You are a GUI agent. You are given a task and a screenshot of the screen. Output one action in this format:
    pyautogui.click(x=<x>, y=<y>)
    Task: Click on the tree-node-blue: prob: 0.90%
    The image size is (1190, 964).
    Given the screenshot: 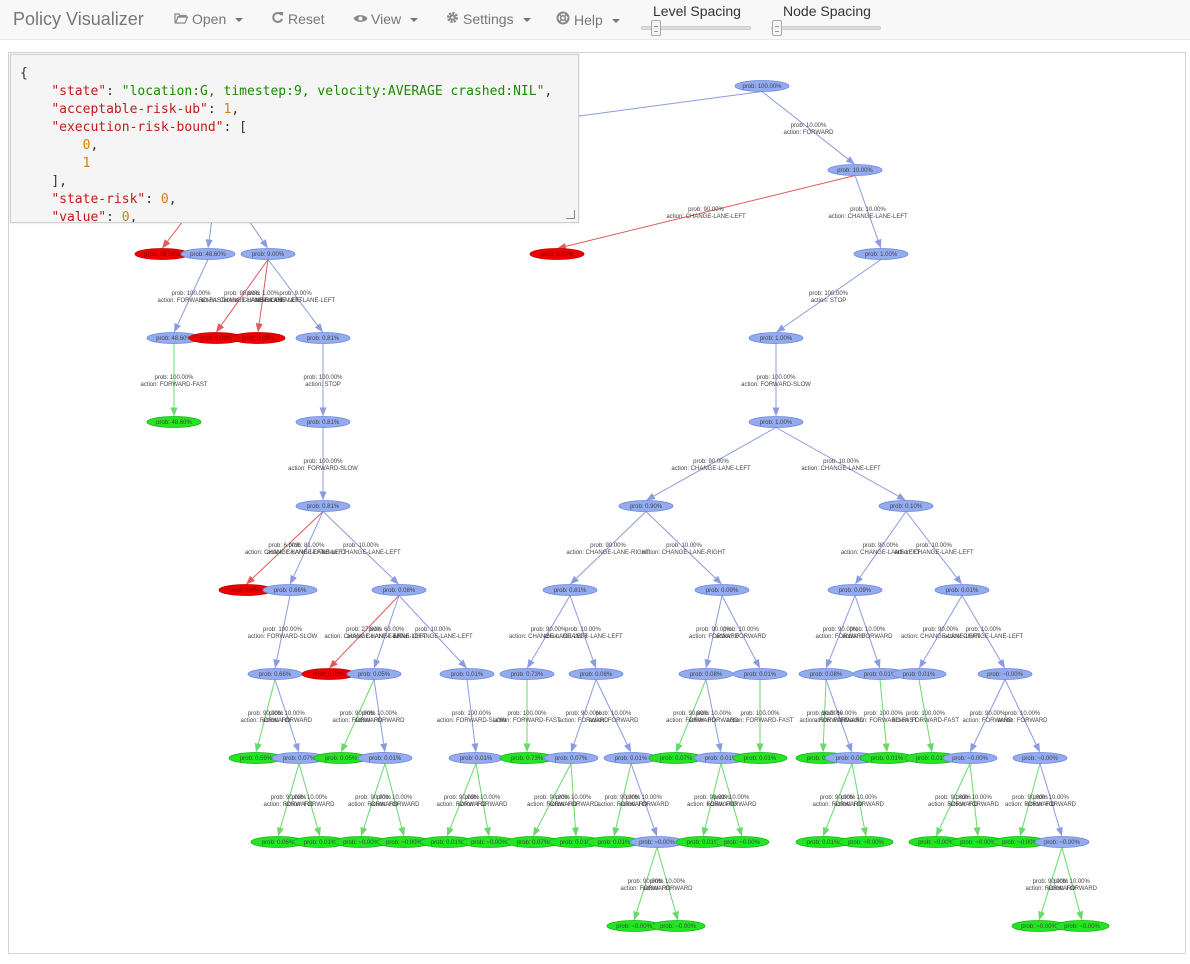 What is the action you would take?
    pyautogui.click(x=646, y=506)
    